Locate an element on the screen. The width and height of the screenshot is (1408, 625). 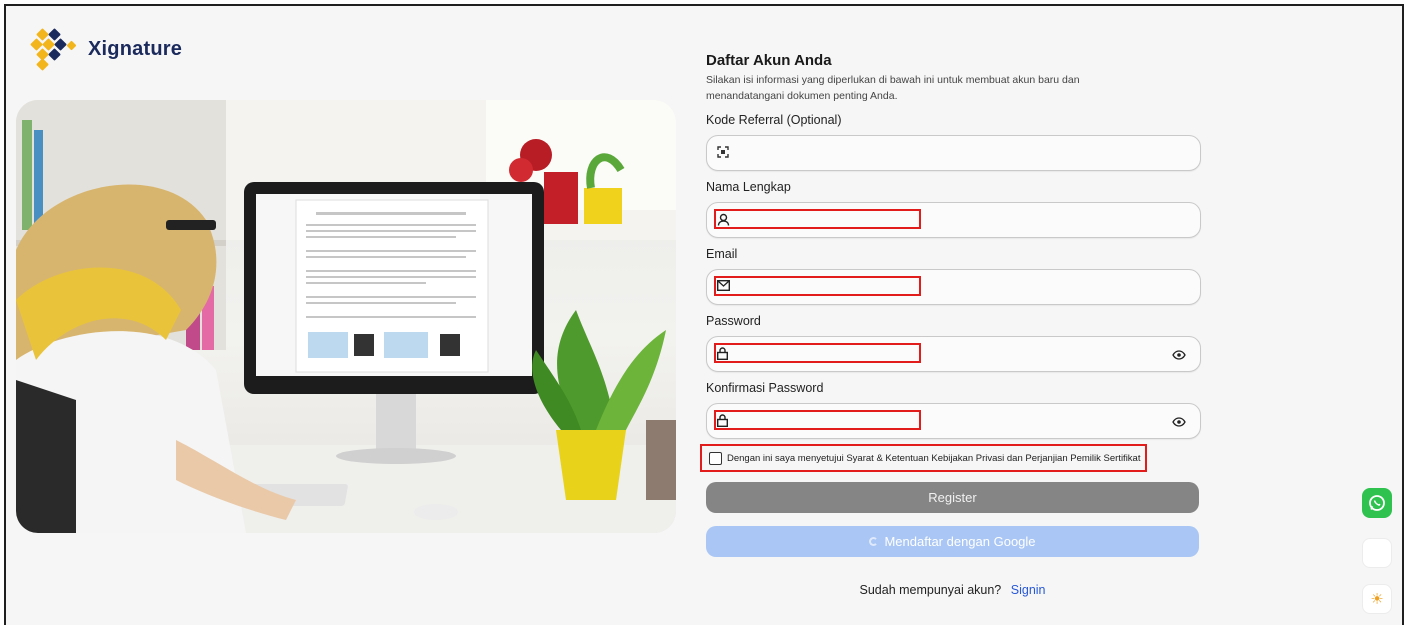
xignature-logo-icon is located at coordinates (56, 49).